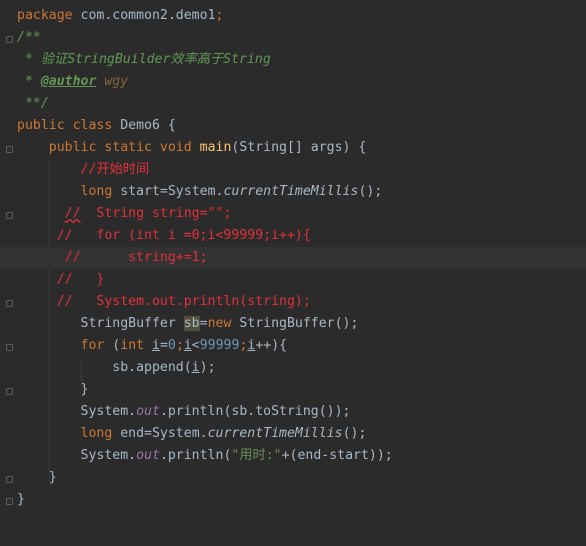 Image resolution: width=586 pixels, height=546 pixels. What do you see at coordinates (195, 455) in the screenshot?
I see `code-token: .println(` at bounding box center [195, 455].